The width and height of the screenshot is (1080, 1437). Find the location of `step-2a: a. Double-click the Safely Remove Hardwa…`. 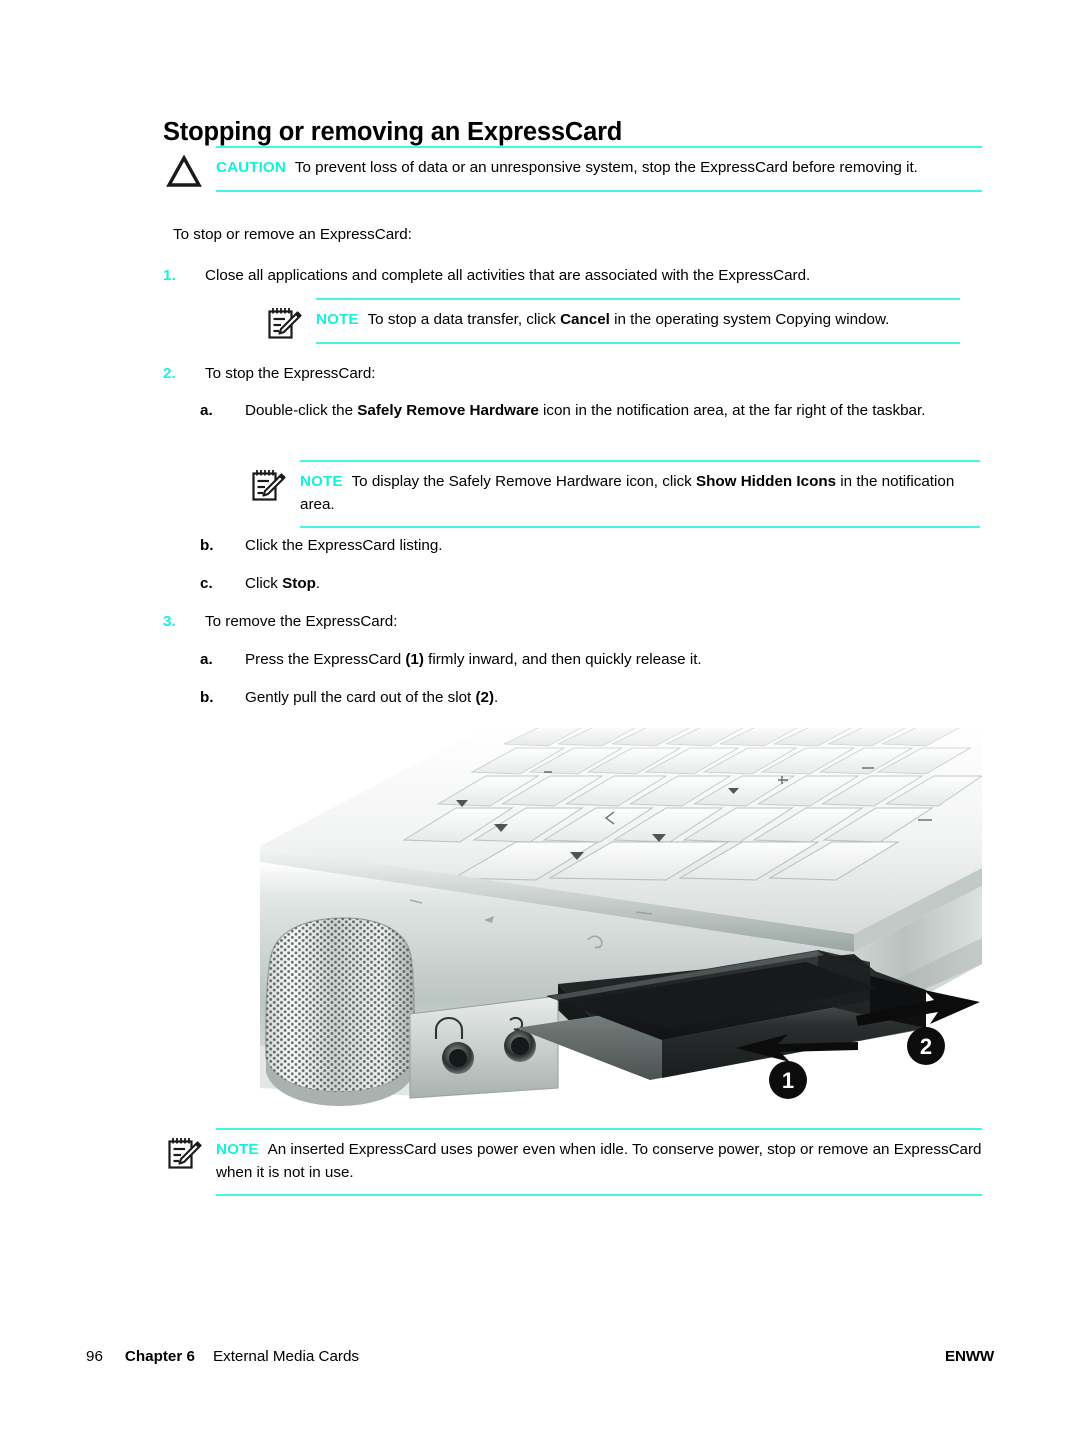

step-2a: a. Double-click the Safely Remove Hardwa… is located at coordinates (585, 411).